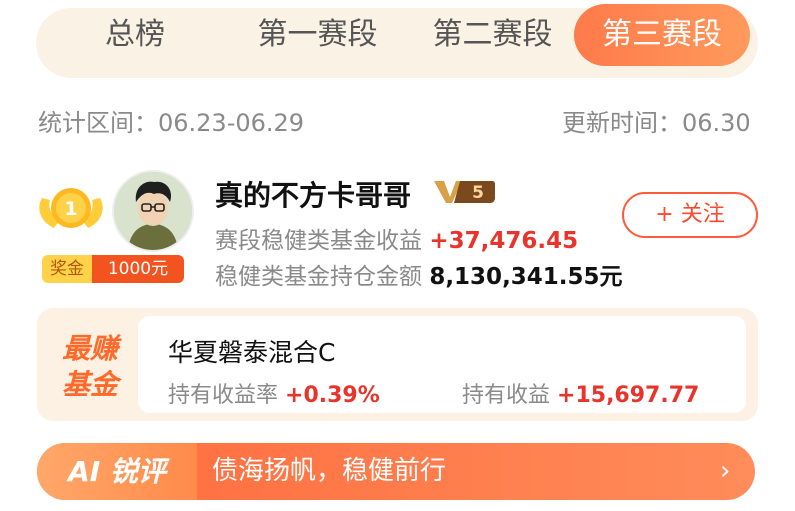 The height and width of the screenshot is (511, 795). What do you see at coordinates (506, 395) in the screenshot?
I see `fund-profit-label: 持有收益` at bounding box center [506, 395].